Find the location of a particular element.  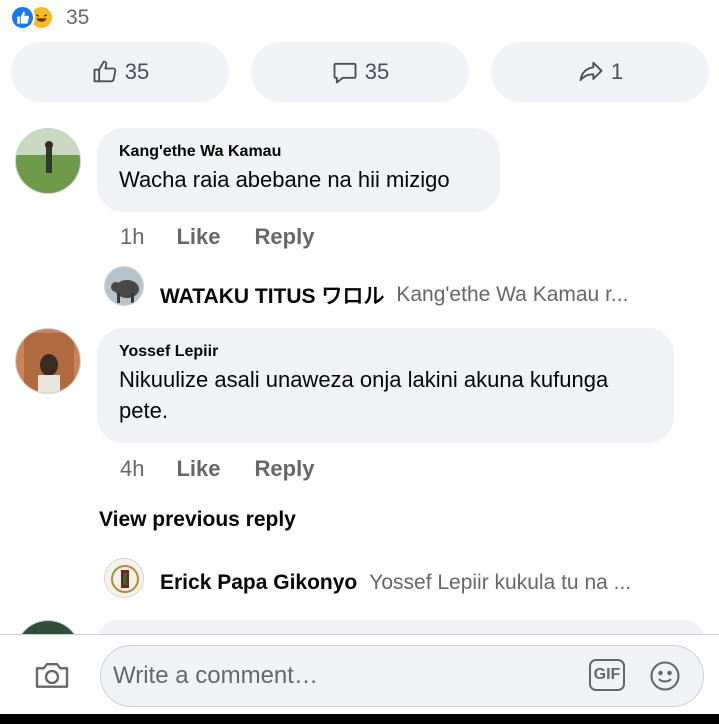

like-button: 35 is located at coordinates (120, 72).